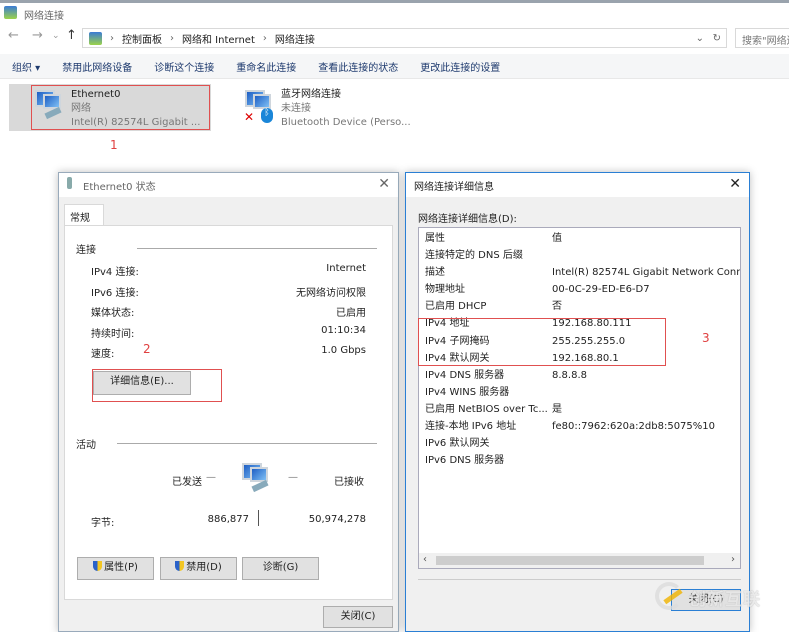  What do you see at coordinates (706, 338) in the screenshot?
I see `annotation-3: 3` at bounding box center [706, 338].